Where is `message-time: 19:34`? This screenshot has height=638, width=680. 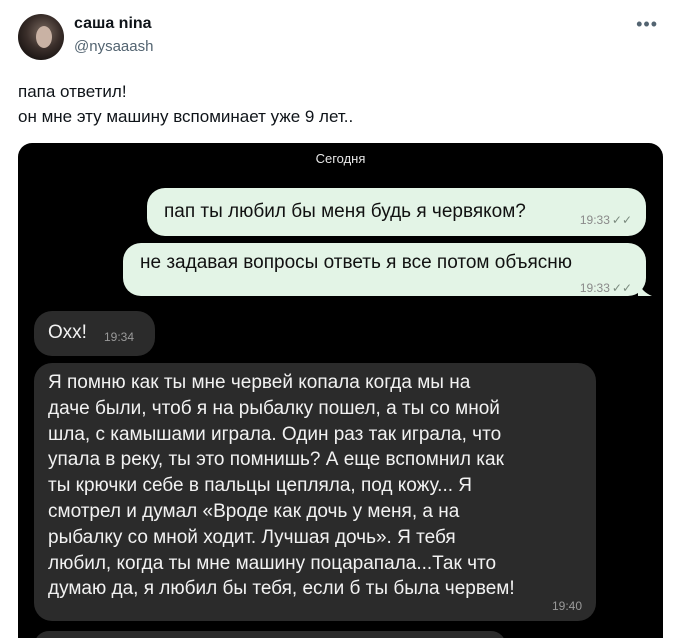
message-time: 19:34 is located at coordinates (119, 337).